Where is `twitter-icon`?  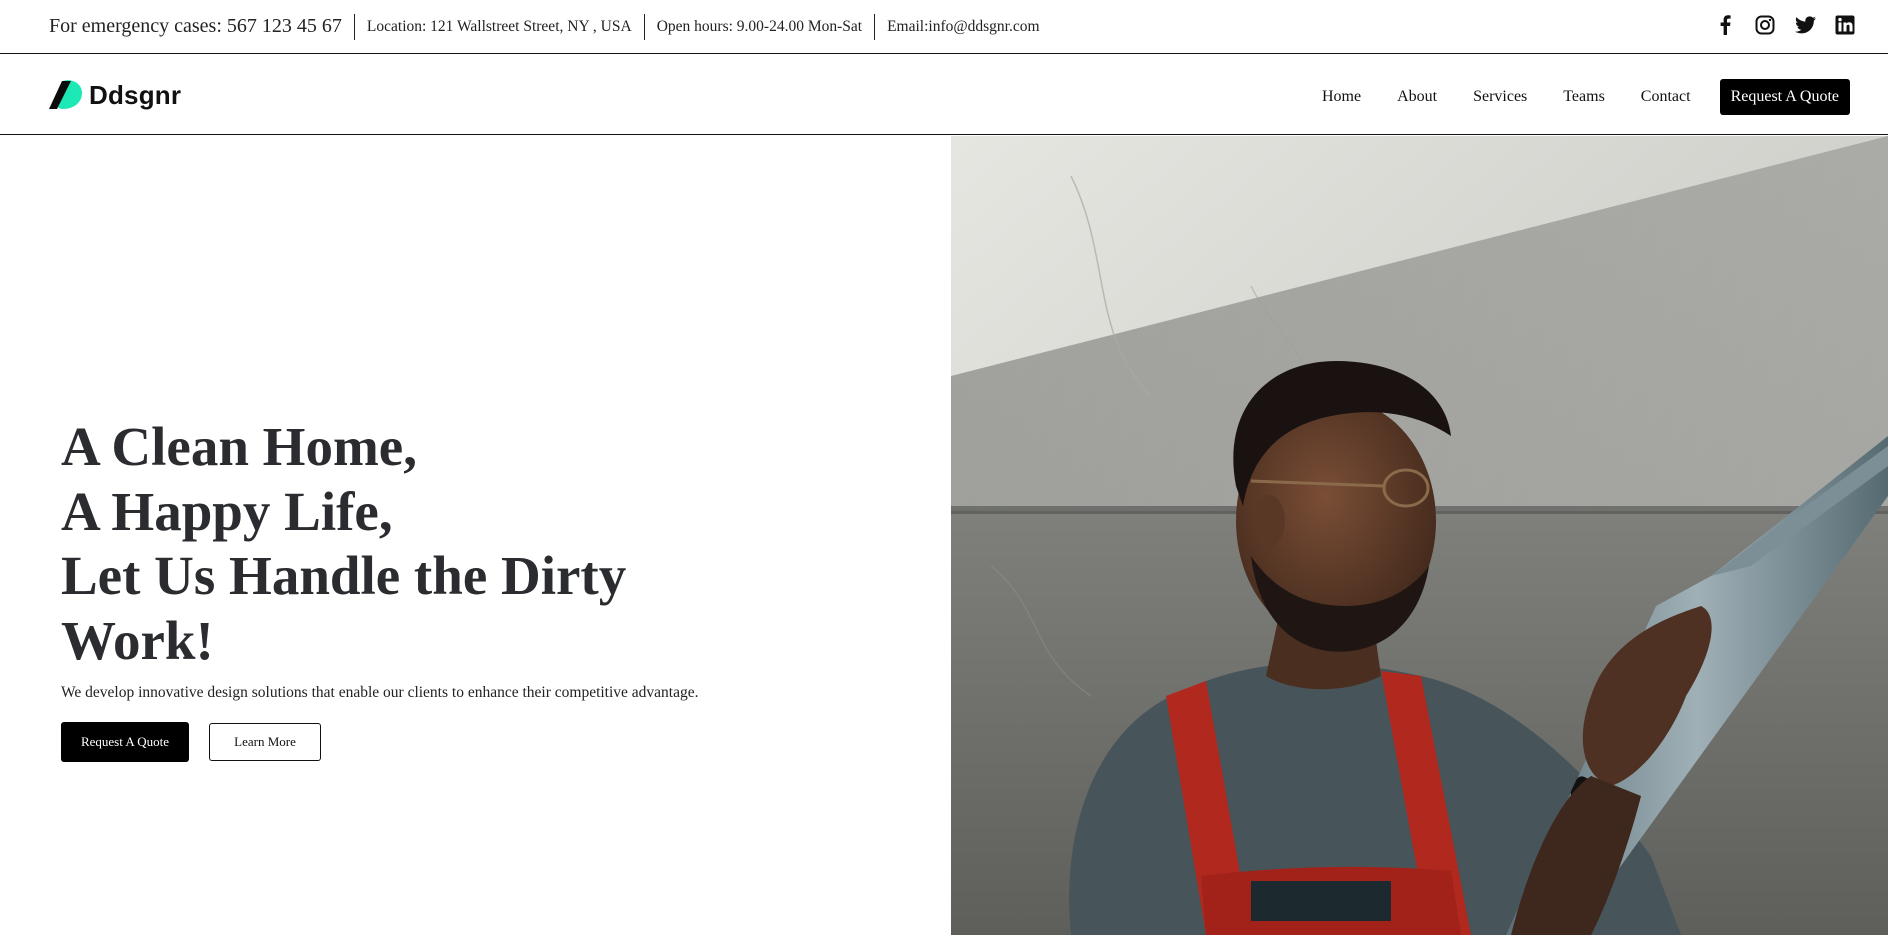
twitter-icon is located at coordinates (1805, 25).